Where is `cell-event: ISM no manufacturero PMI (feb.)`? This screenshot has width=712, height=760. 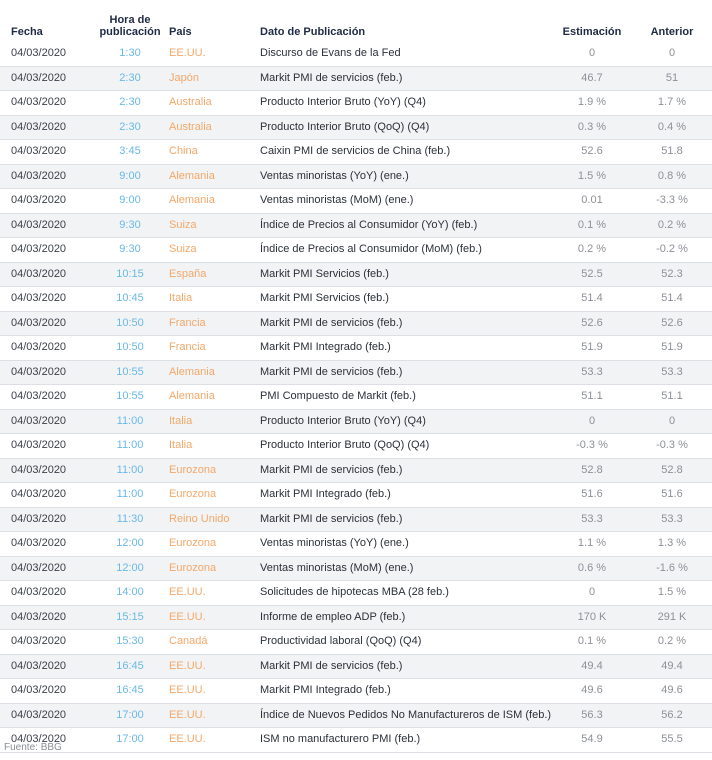
cell-event: ISM no manufacturero PMI (feb.) is located at coordinates (406, 740).